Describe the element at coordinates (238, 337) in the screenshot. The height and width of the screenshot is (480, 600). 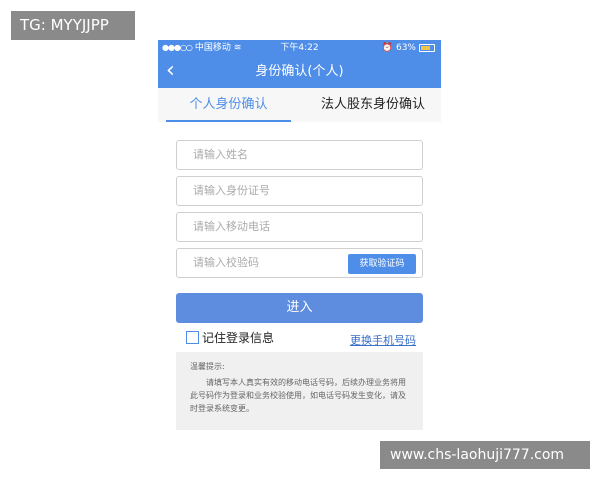
I see `remember-label: 记住登录信息` at that location.